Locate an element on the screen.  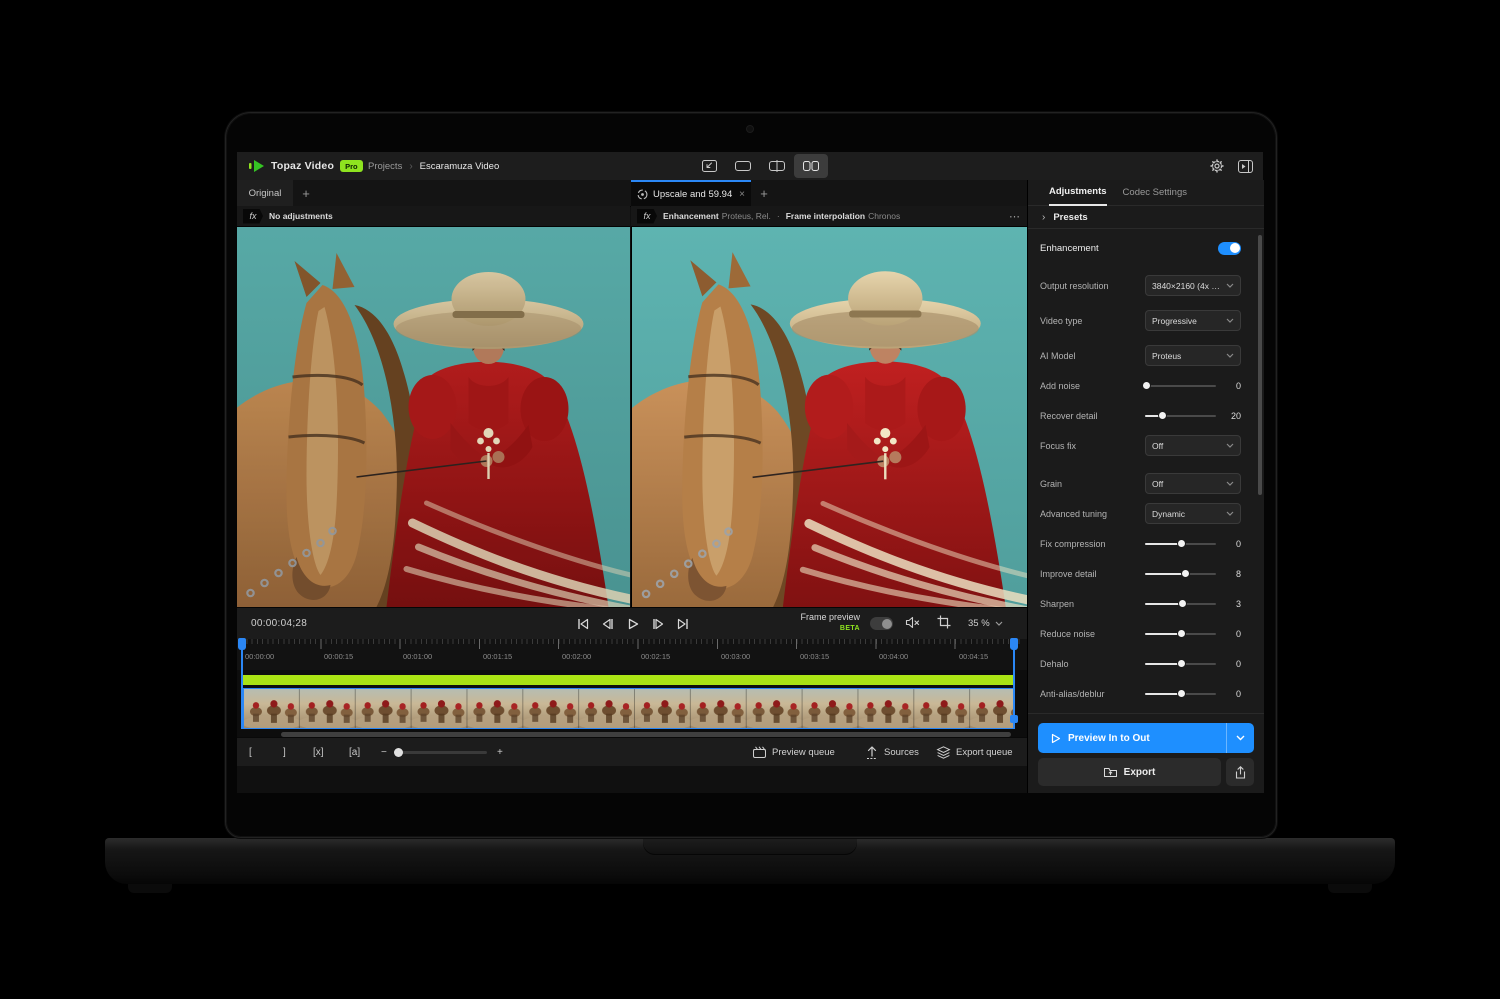
tick-label: 00:00:15 is located at coordinates (339, 656).